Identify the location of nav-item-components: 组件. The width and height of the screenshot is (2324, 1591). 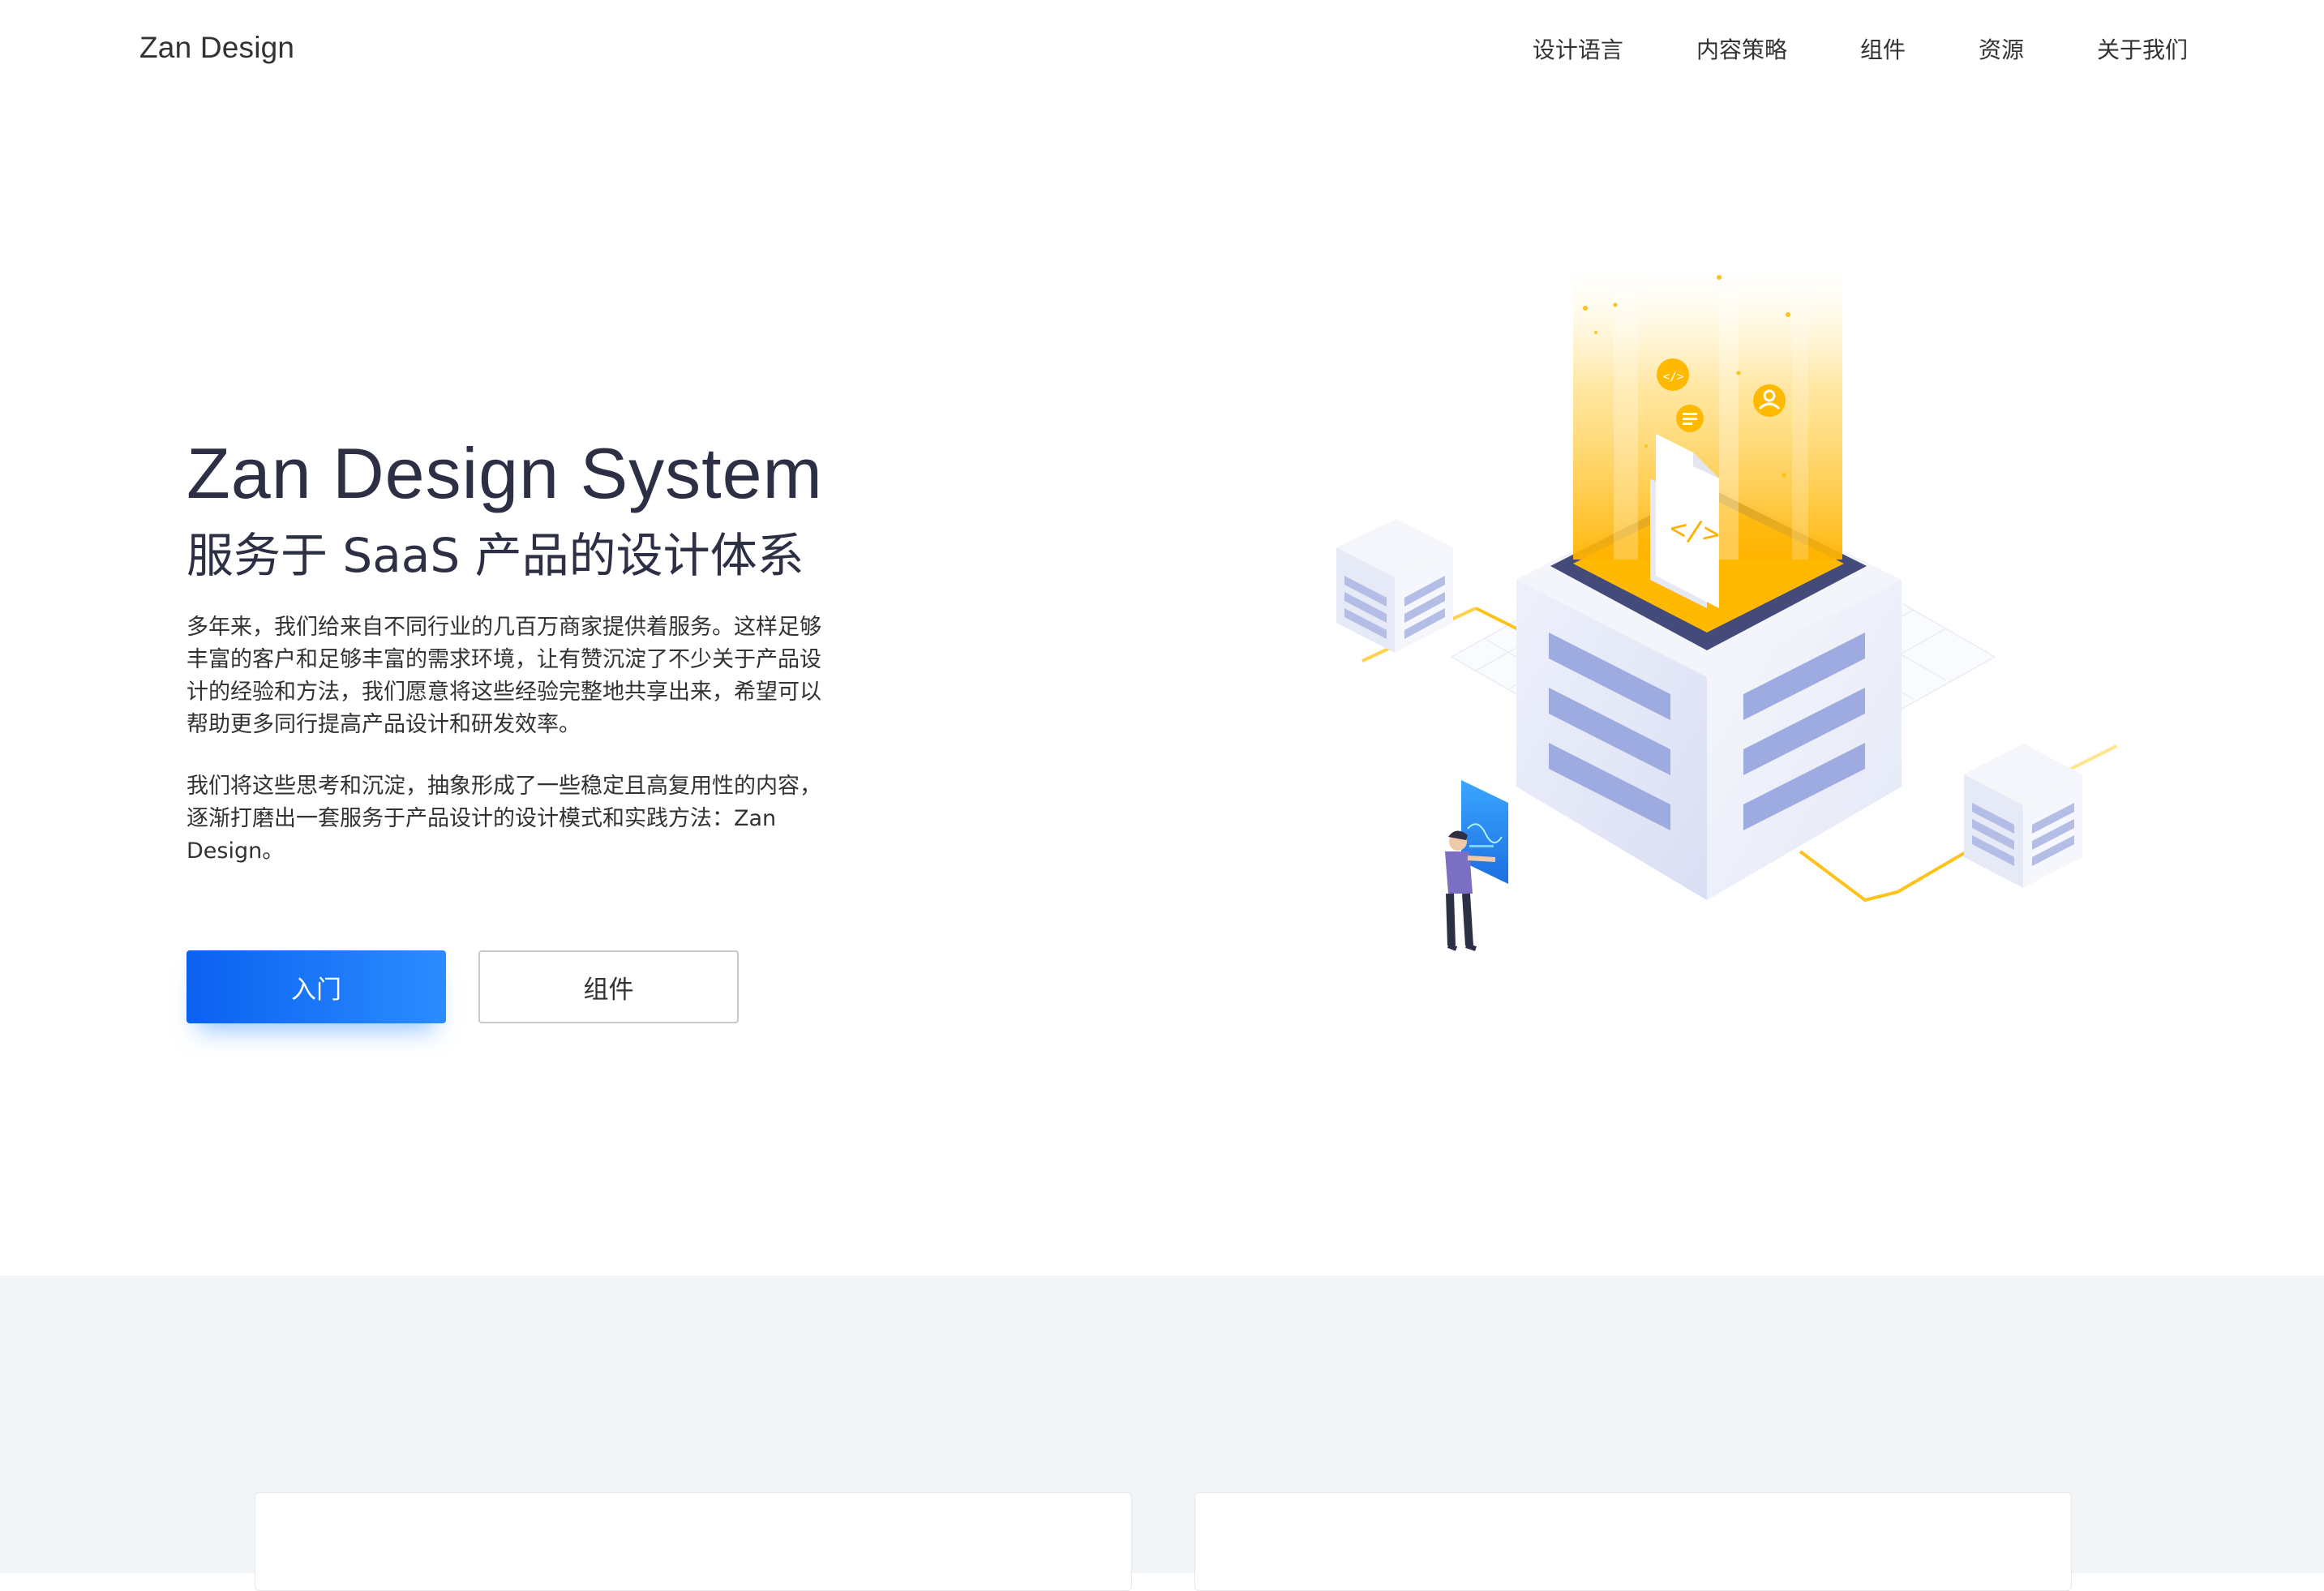
(1883, 48).